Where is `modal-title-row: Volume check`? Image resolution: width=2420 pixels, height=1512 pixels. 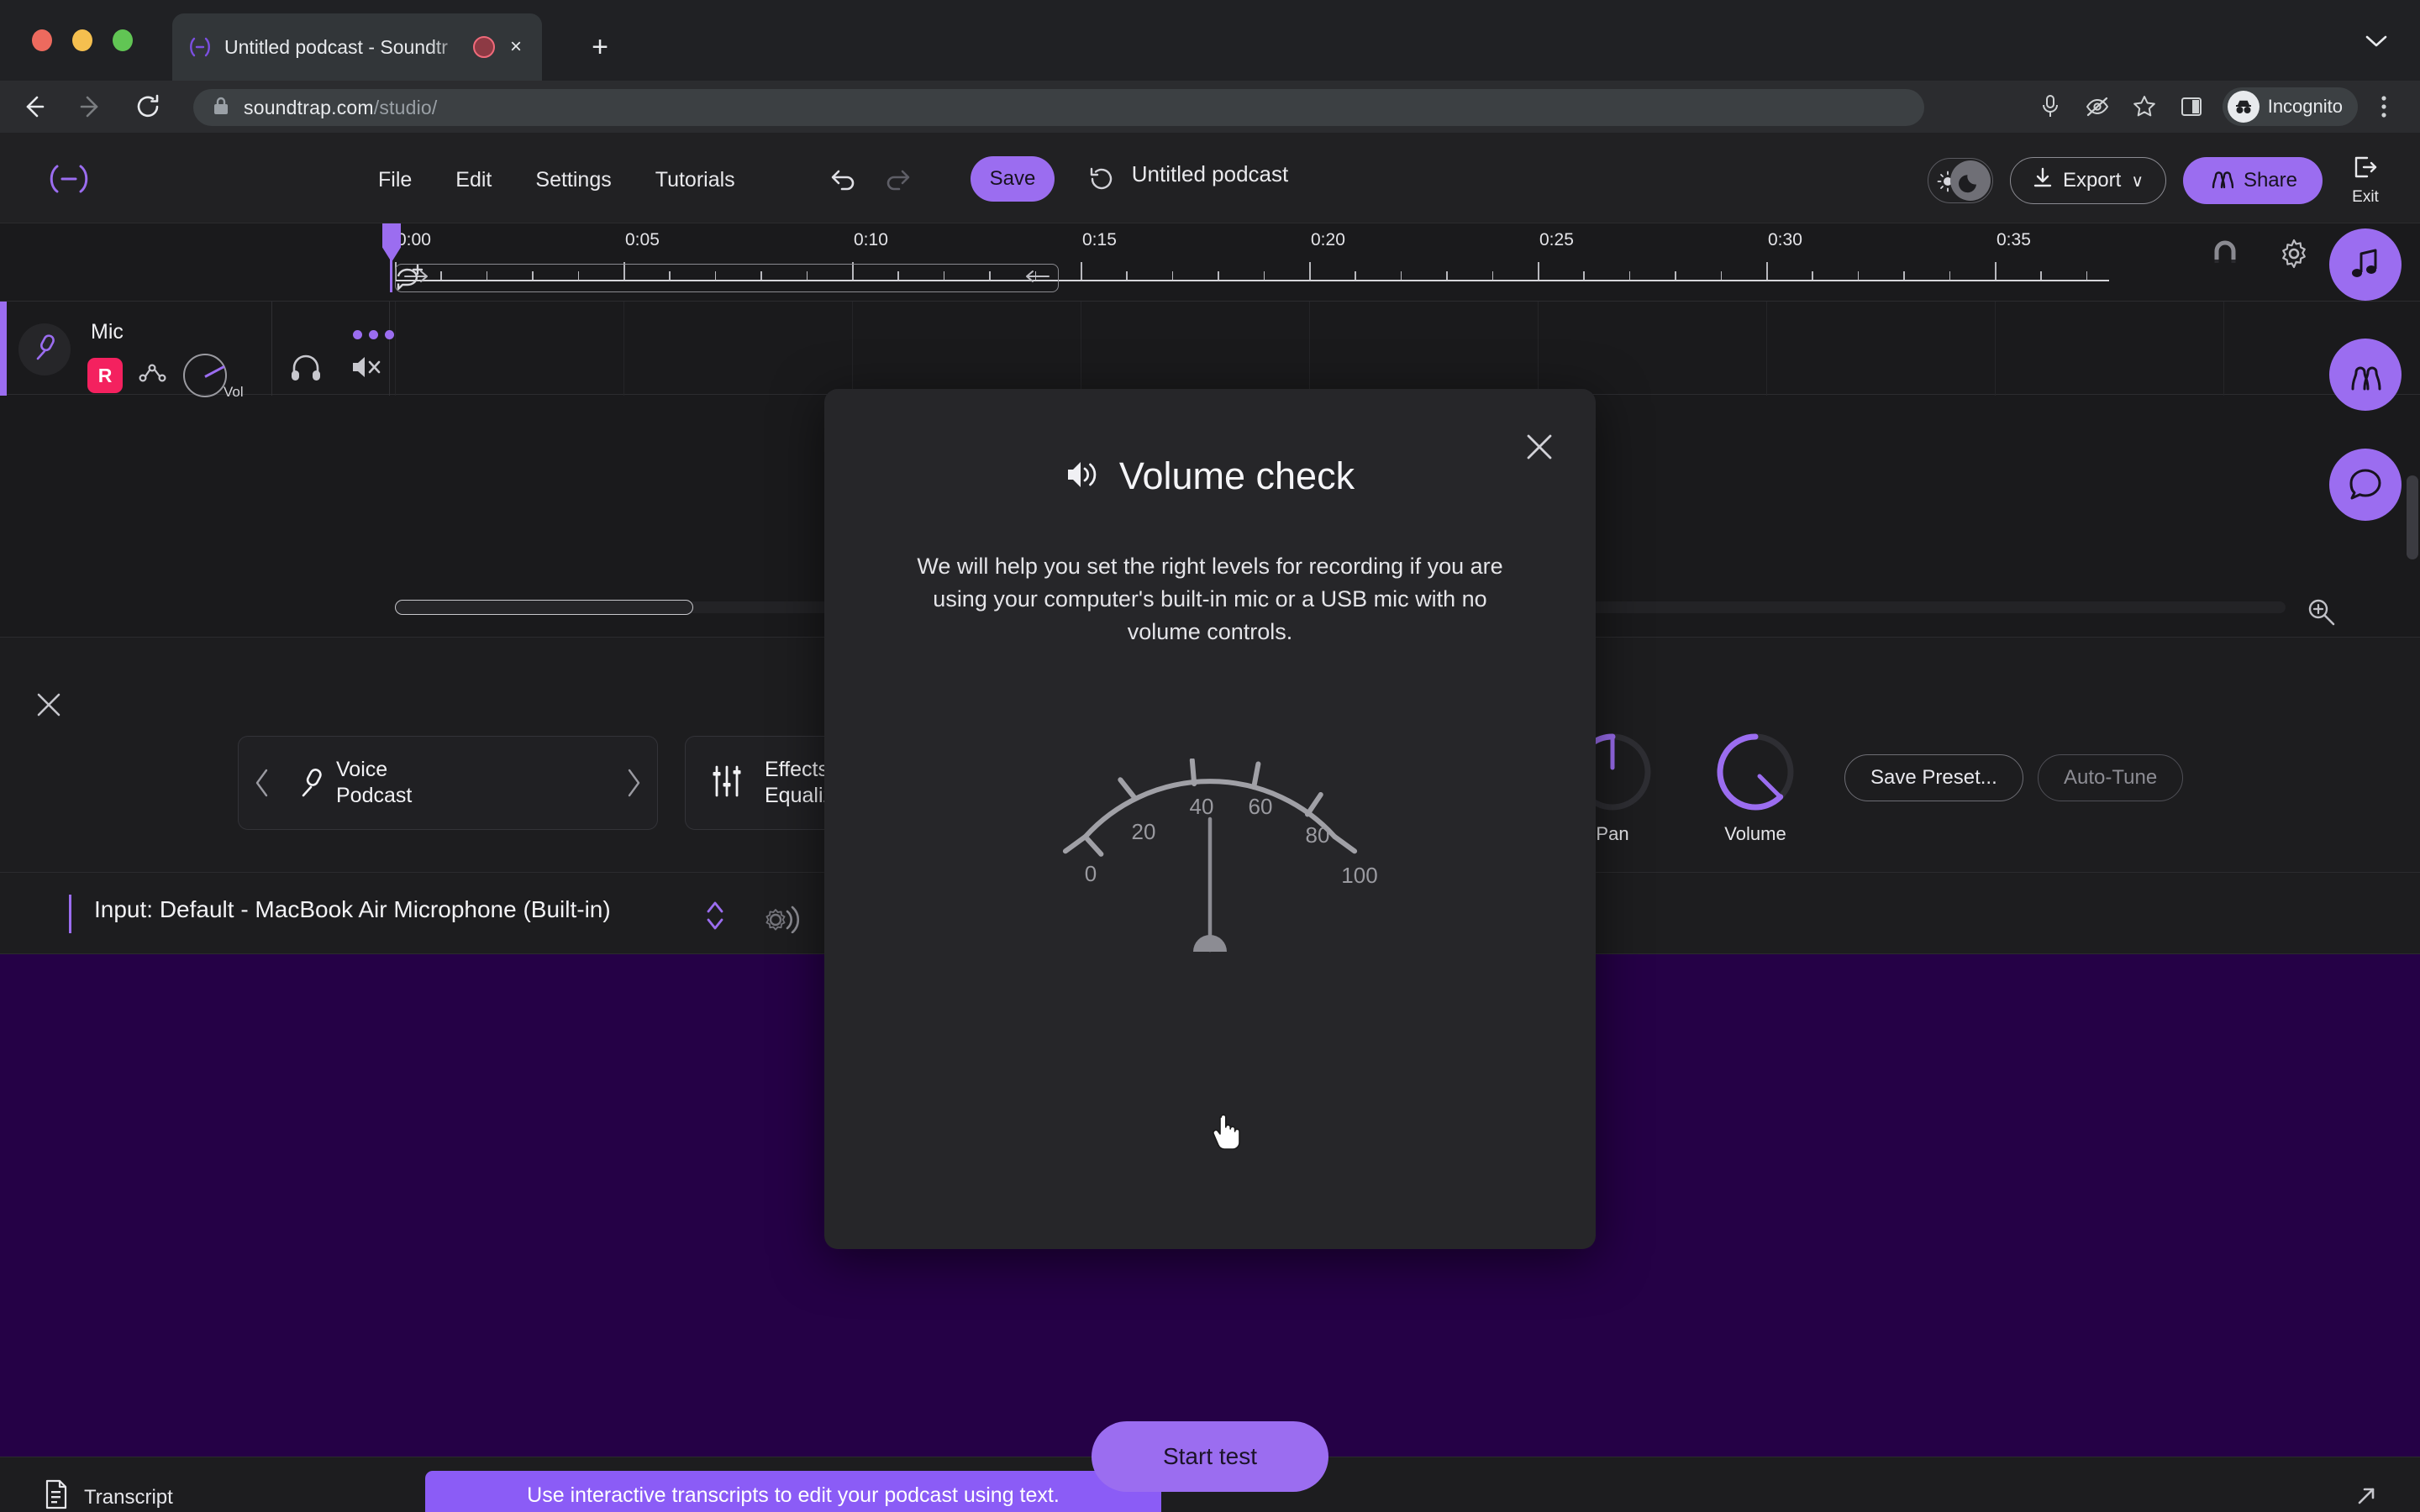 modal-title-row: Volume check is located at coordinates (1210, 476).